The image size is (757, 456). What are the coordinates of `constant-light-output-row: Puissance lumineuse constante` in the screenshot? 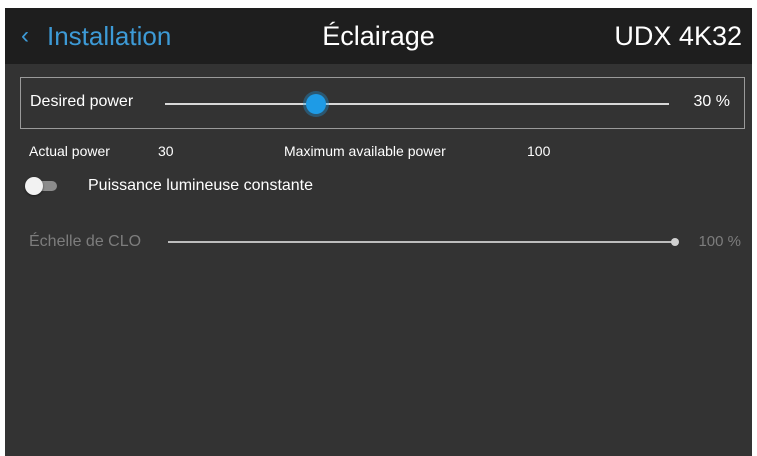 It's located at (225, 186).